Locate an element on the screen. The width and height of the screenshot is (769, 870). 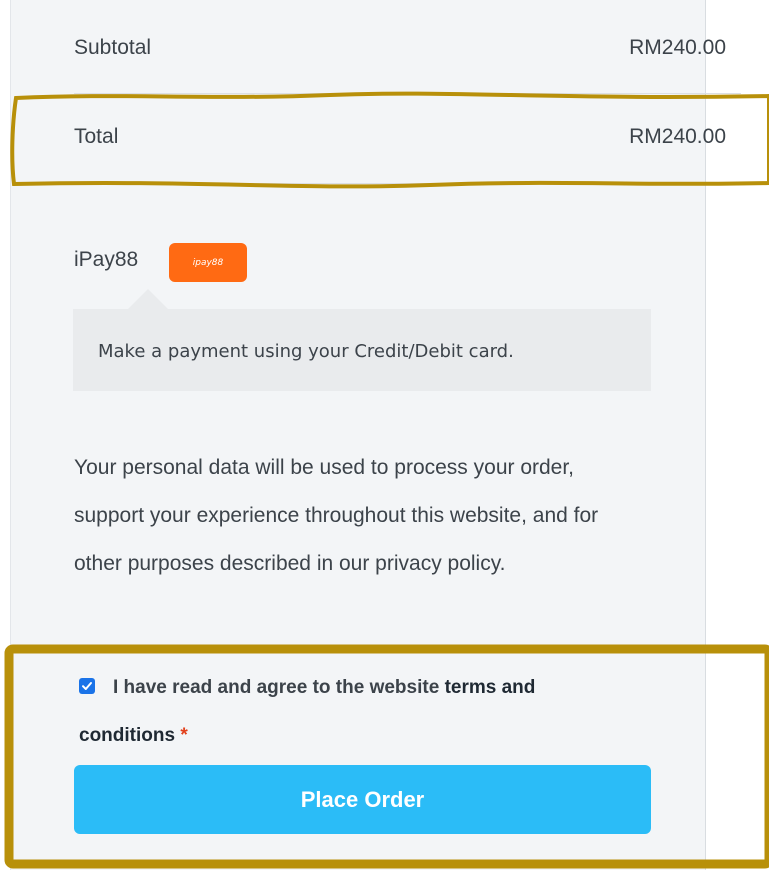
total-label: Total is located at coordinates (96, 136).